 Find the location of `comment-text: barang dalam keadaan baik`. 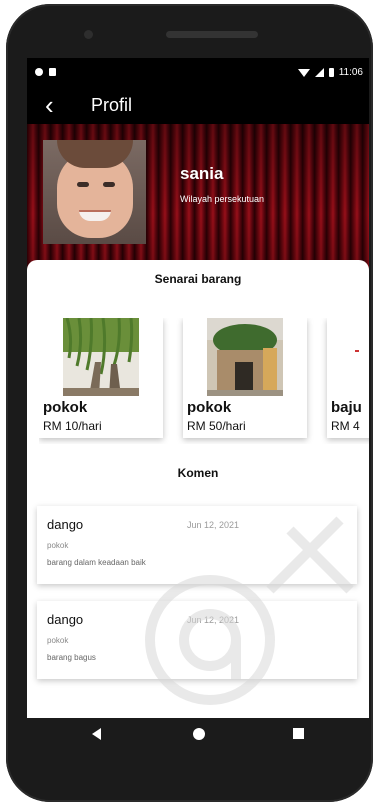

comment-text: barang dalam keadaan baik is located at coordinates (96, 562).